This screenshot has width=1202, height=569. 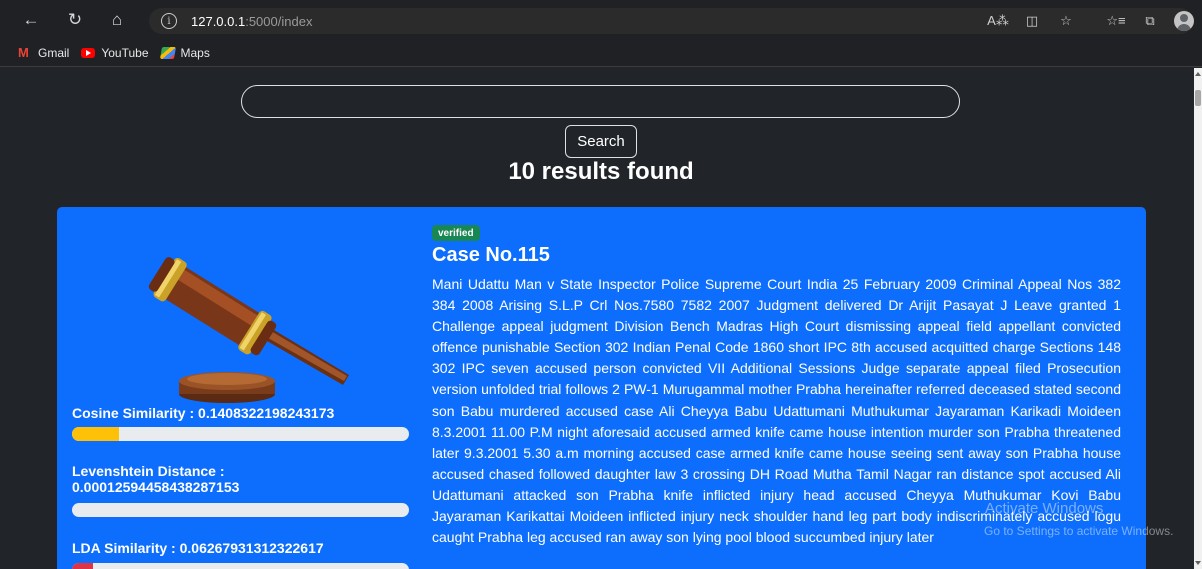 I want to click on verified-badge: verified, so click(x=456, y=233).